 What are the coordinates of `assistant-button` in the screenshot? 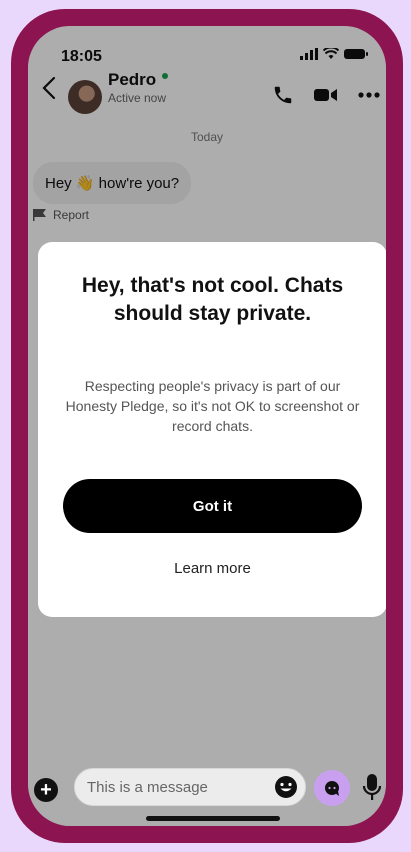 It's located at (332, 788).